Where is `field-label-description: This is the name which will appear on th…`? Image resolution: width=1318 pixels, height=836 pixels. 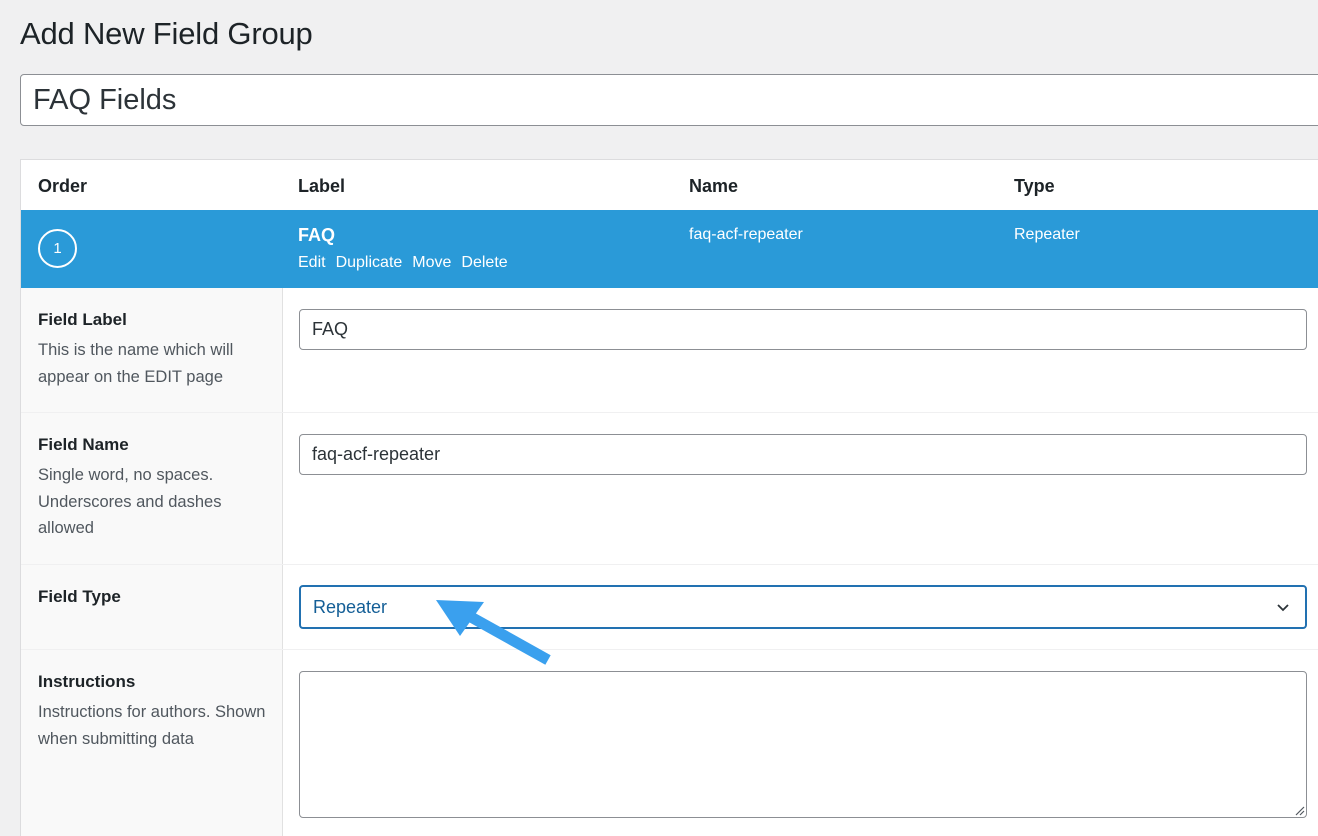
field-label-description: This is the name which will appear on th… is located at coordinates (136, 363).